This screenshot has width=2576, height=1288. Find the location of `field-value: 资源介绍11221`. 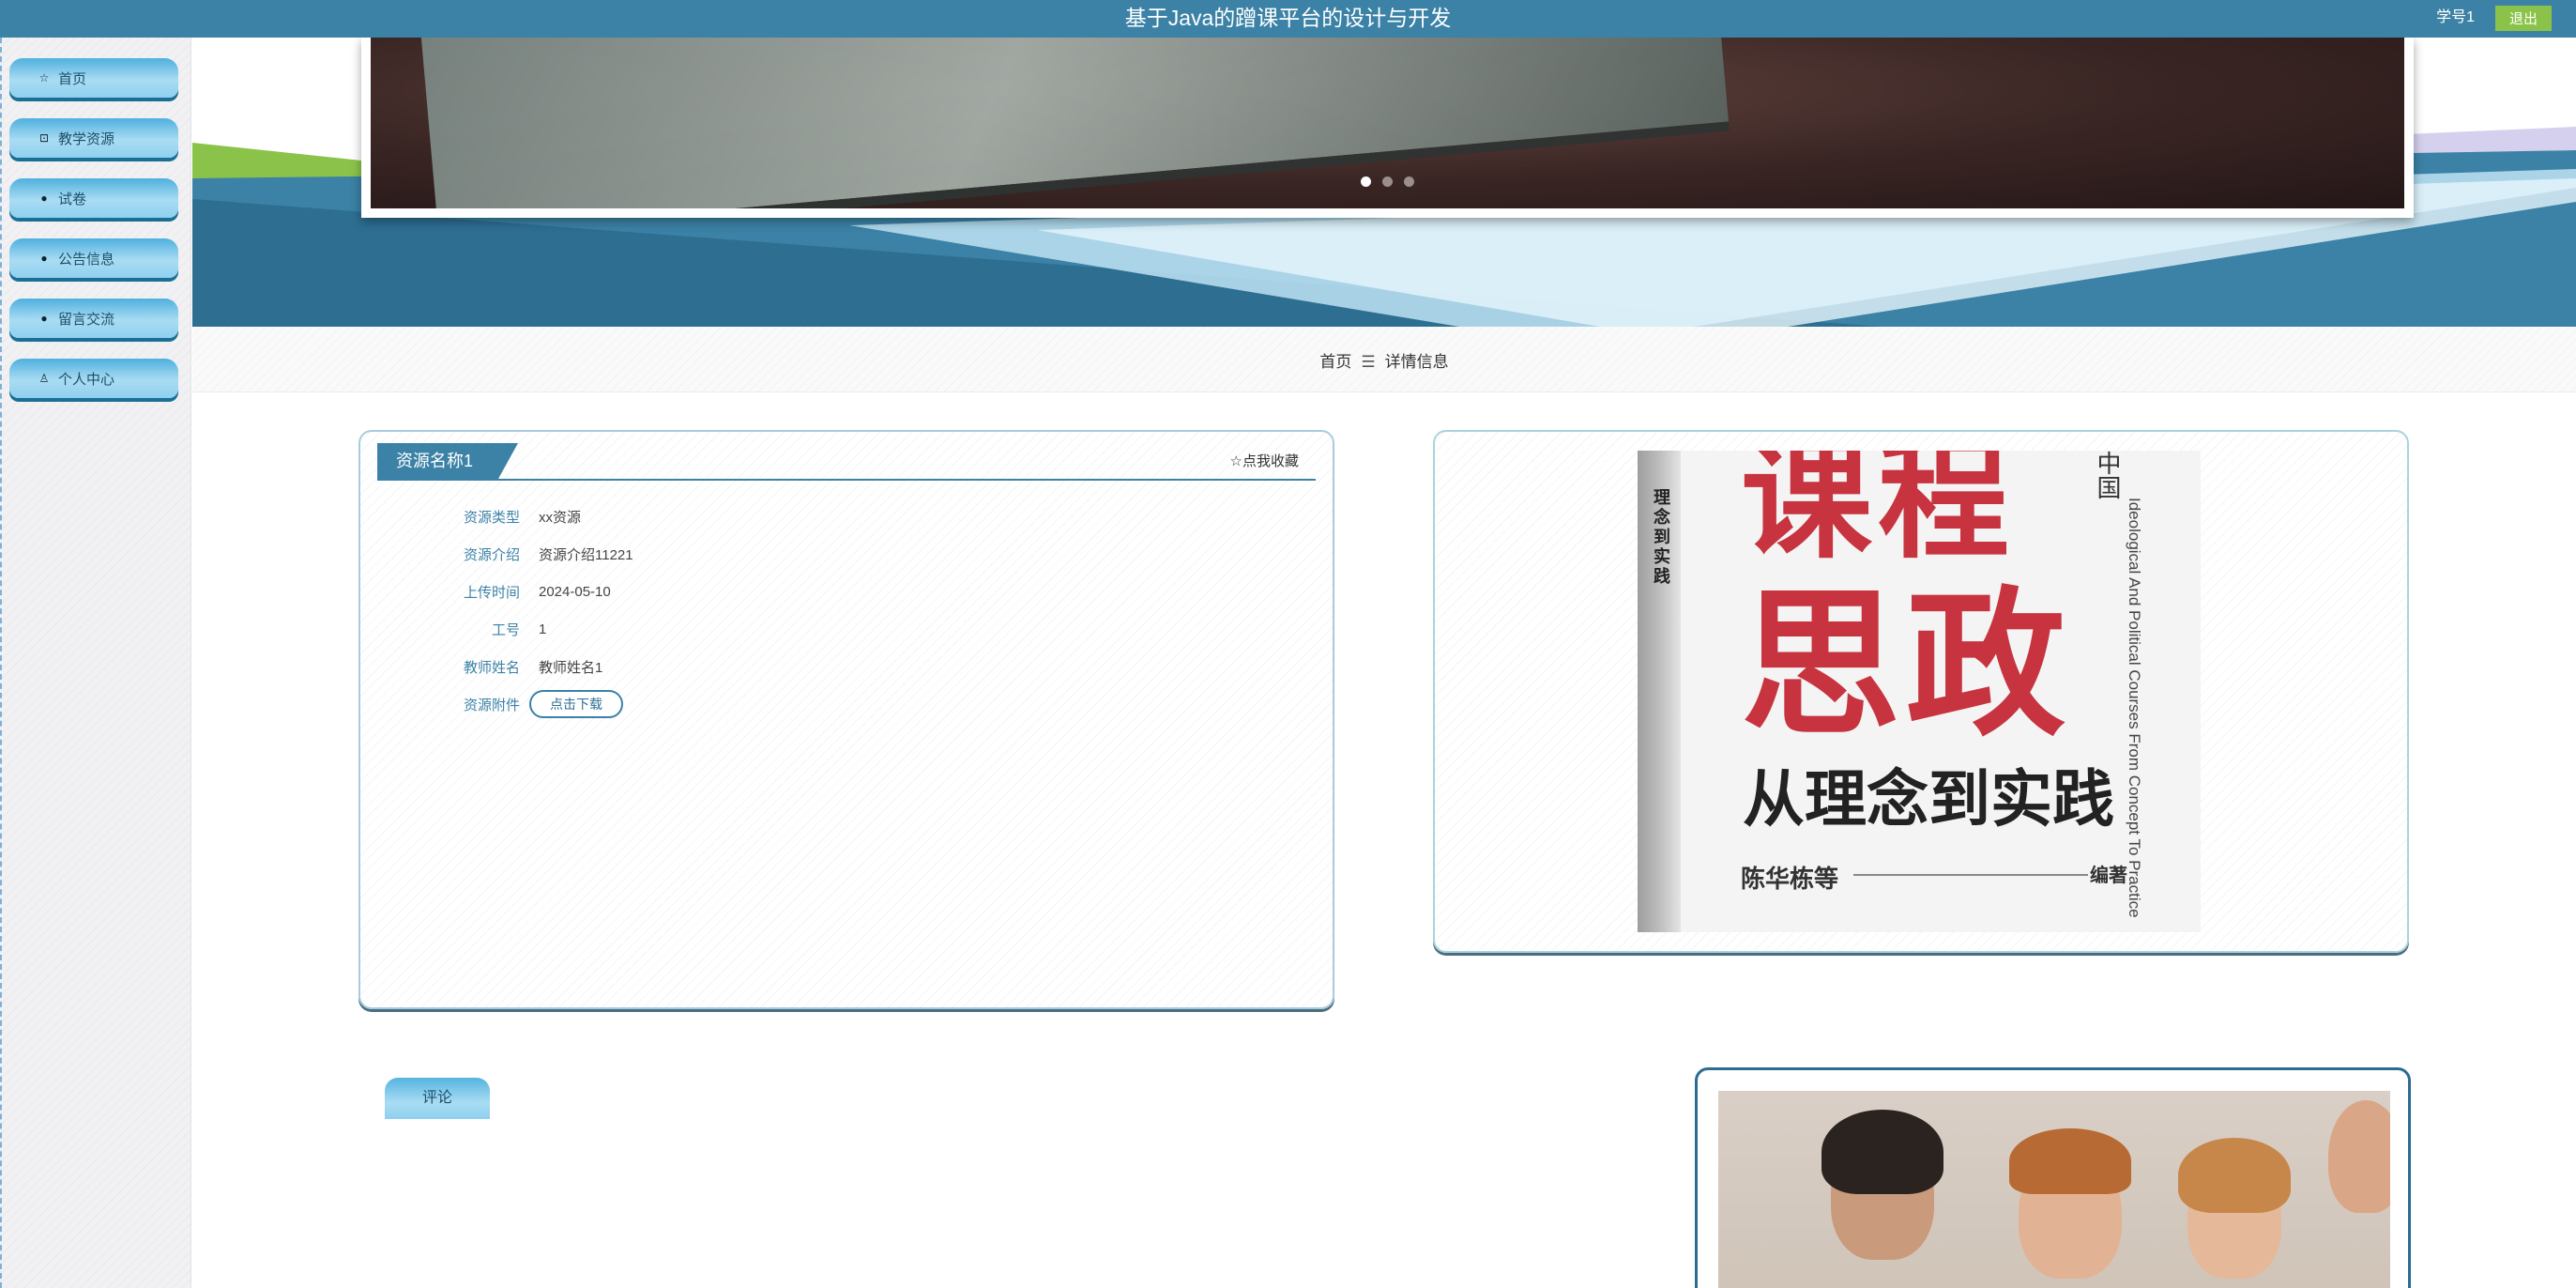

field-value: 资源介绍11221 is located at coordinates (586, 554).